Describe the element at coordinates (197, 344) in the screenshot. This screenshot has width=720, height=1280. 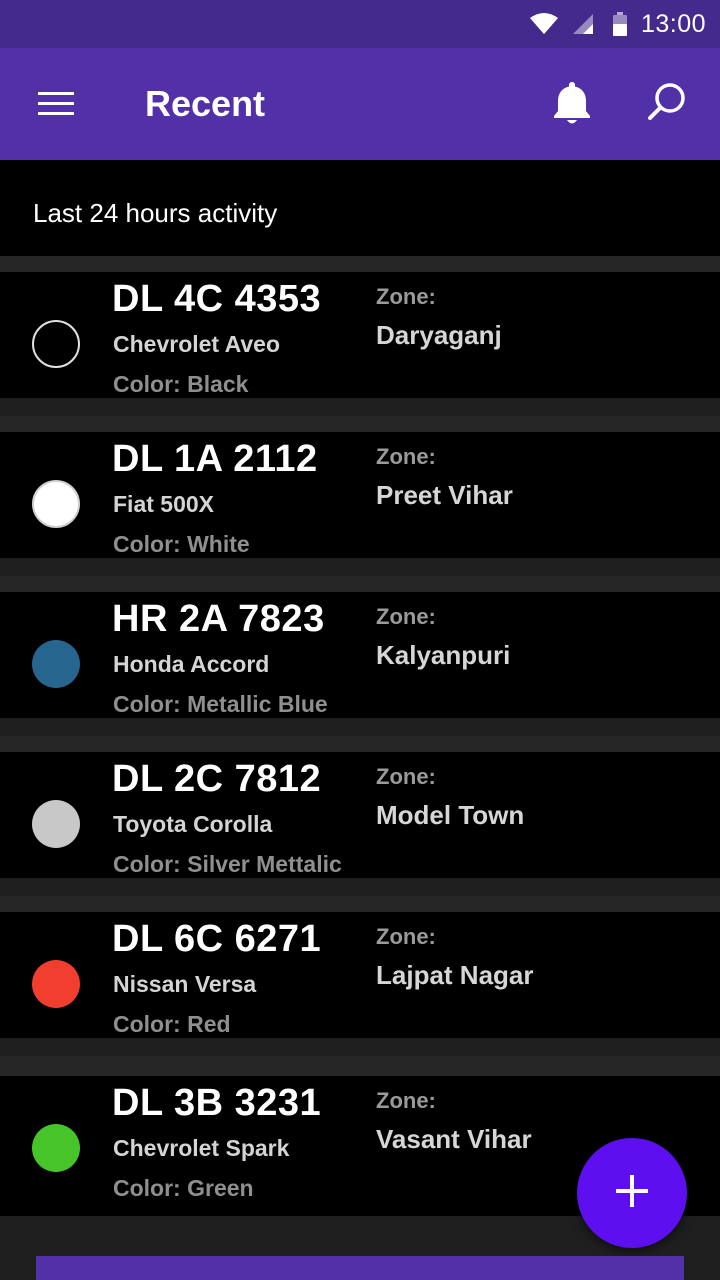
I see `vehicle-model: Chevrolet Aveo` at that location.